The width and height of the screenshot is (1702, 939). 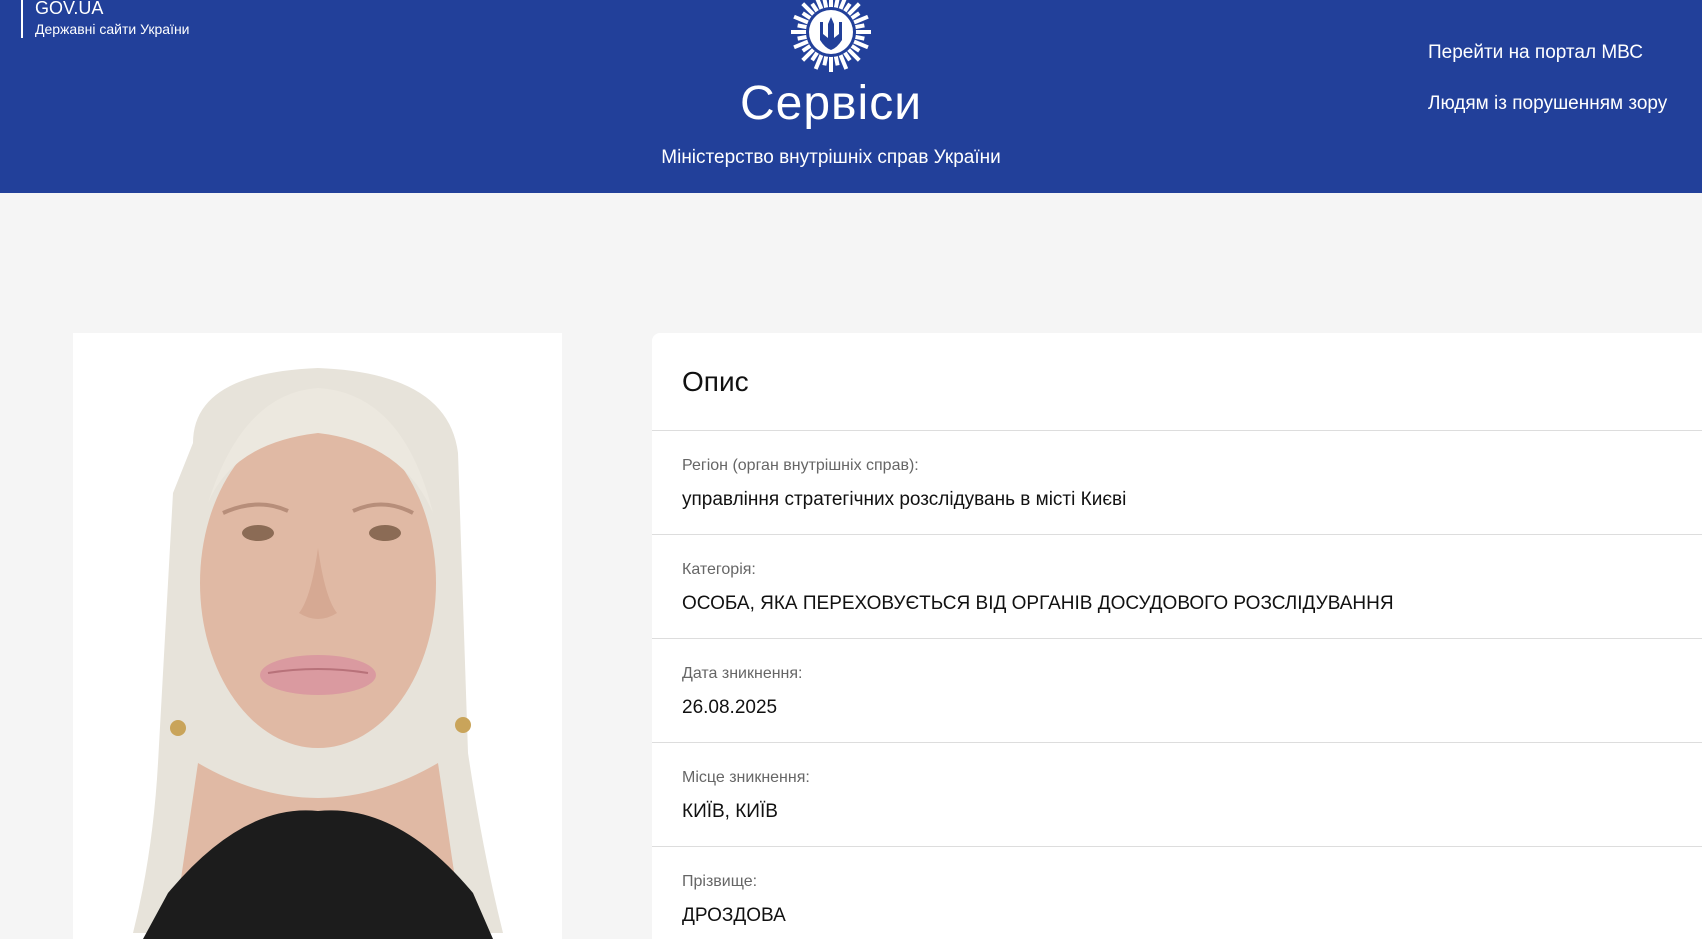 I want to click on field-value: ДРОЗДОВА, so click(x=734, y=915).